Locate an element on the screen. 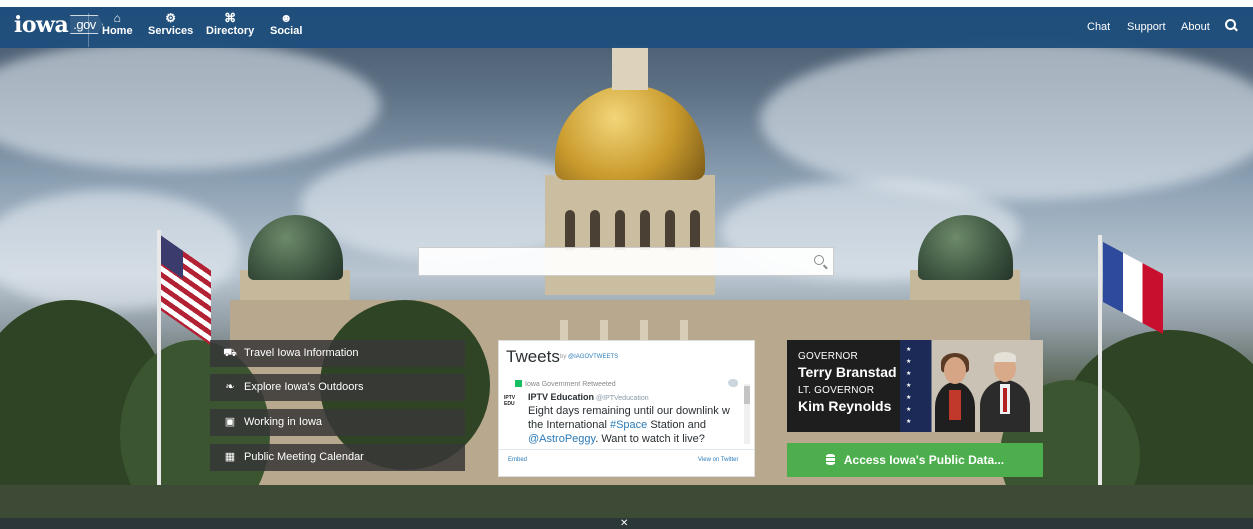 The width and height of the screenshot is (1253, 529). working-in-iowa-label: Working in Iowa is located at coordinates (283, 422).